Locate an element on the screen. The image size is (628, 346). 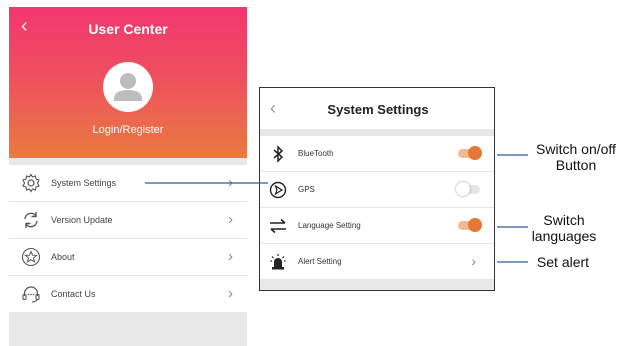
annotation-switch-onoff: Switch on/off Button is located at coordinates (576, 157).